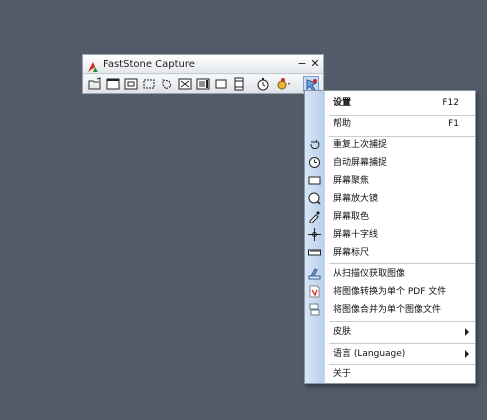 Image resolution: width=487 pixels, height=420 pixels. What do you see at coordinates (390, 124) in the screenshot?
I see `menu-item-help: 帮助 F1` at bounding box center [390, 124].